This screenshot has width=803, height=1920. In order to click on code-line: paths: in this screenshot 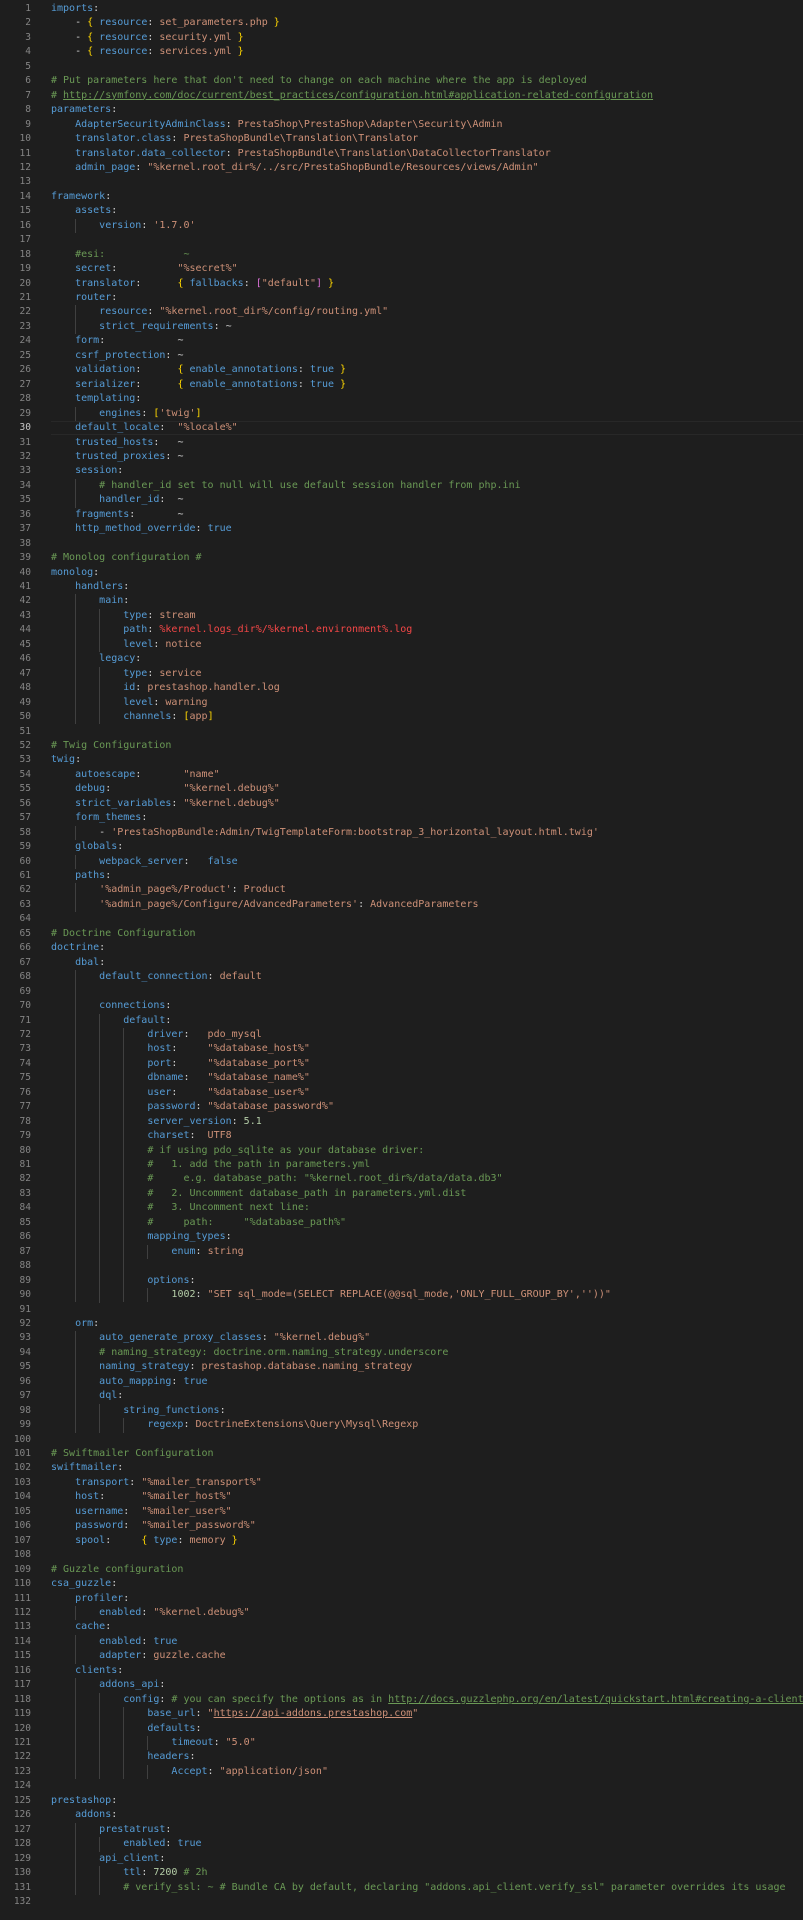, I will do `click(427, 876)`.